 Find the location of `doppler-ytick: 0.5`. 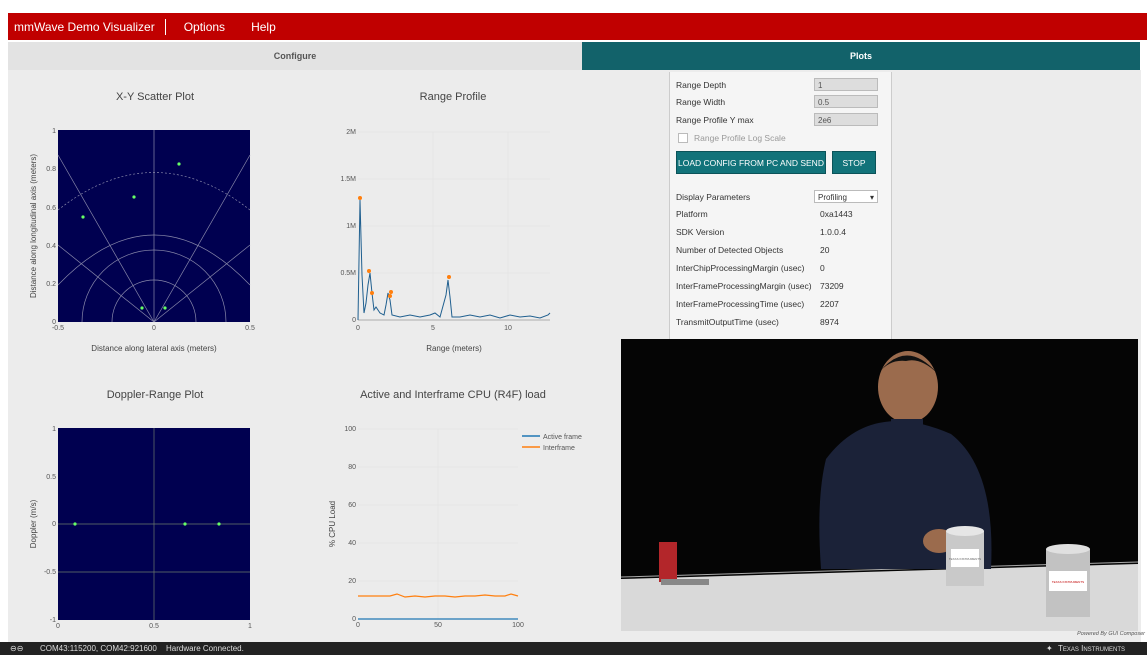

doppler-ytick: 0.5 is located at coordinates (51, 477).